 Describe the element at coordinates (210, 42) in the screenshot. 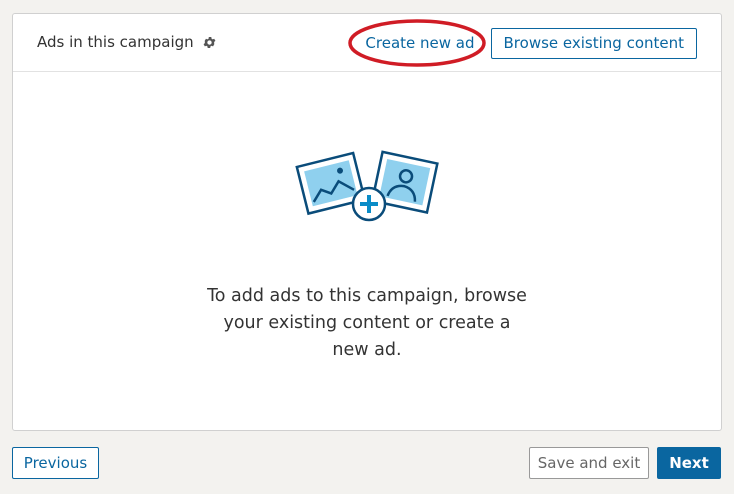

I see `gear-icon` at that location.